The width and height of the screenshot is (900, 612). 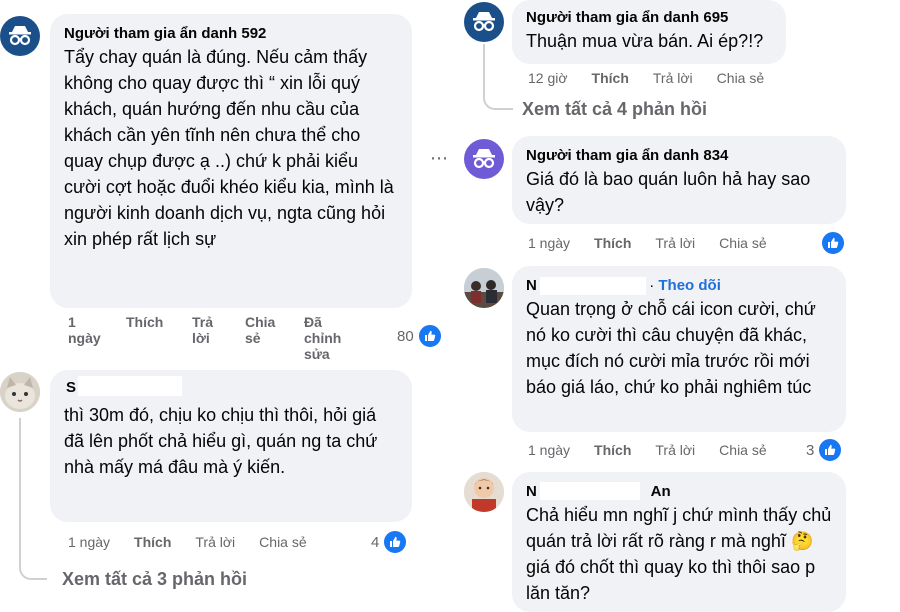 I want to click on view-replies-link: Xem tất cả 4 phản hồi, so click(x=614, y=109).